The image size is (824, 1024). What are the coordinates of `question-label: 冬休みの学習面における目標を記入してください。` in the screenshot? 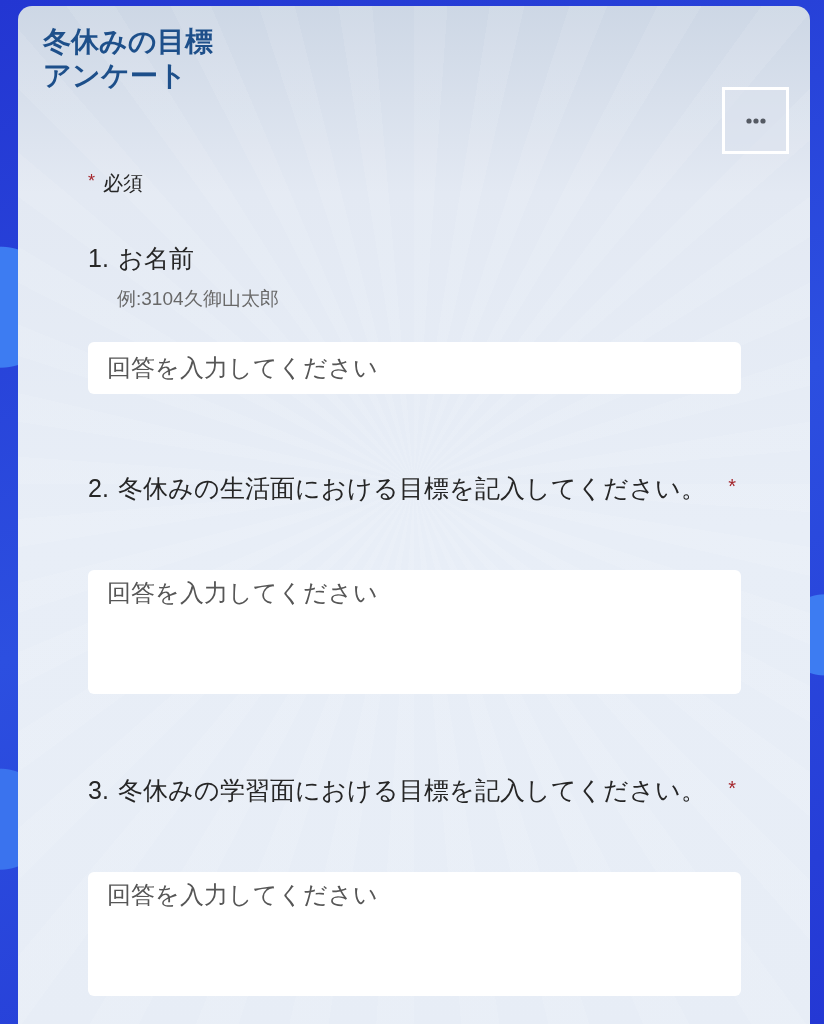 It's located at (412, 790).